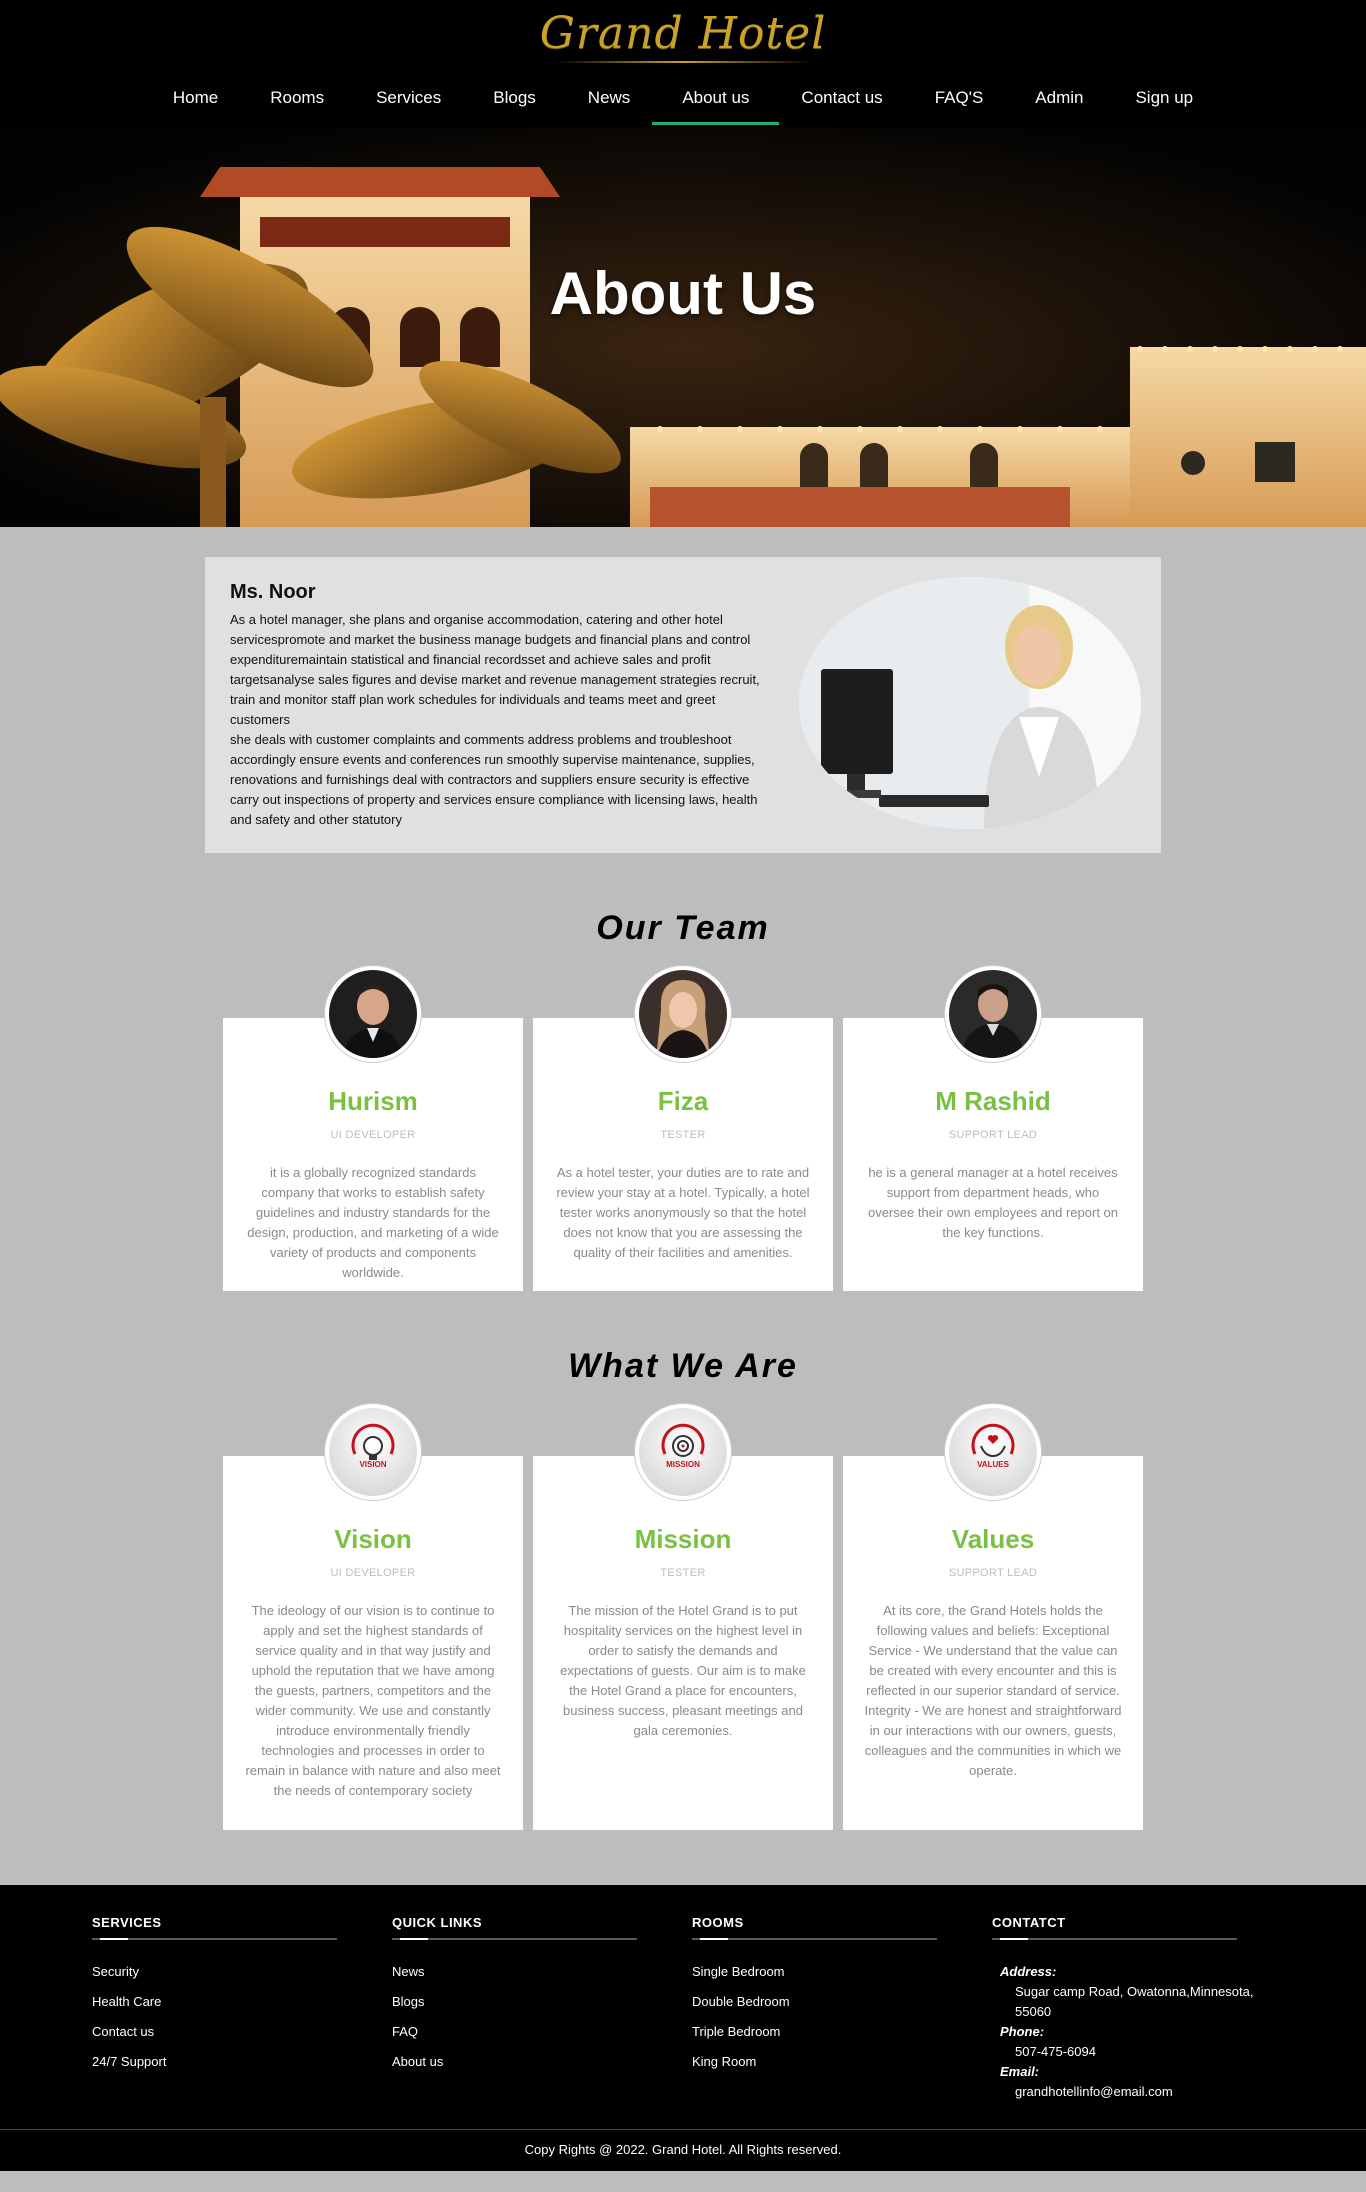 The height and width of the screenshot is (2192, 1366). I want to click on nav-about-us: About us, so click(716, 103).